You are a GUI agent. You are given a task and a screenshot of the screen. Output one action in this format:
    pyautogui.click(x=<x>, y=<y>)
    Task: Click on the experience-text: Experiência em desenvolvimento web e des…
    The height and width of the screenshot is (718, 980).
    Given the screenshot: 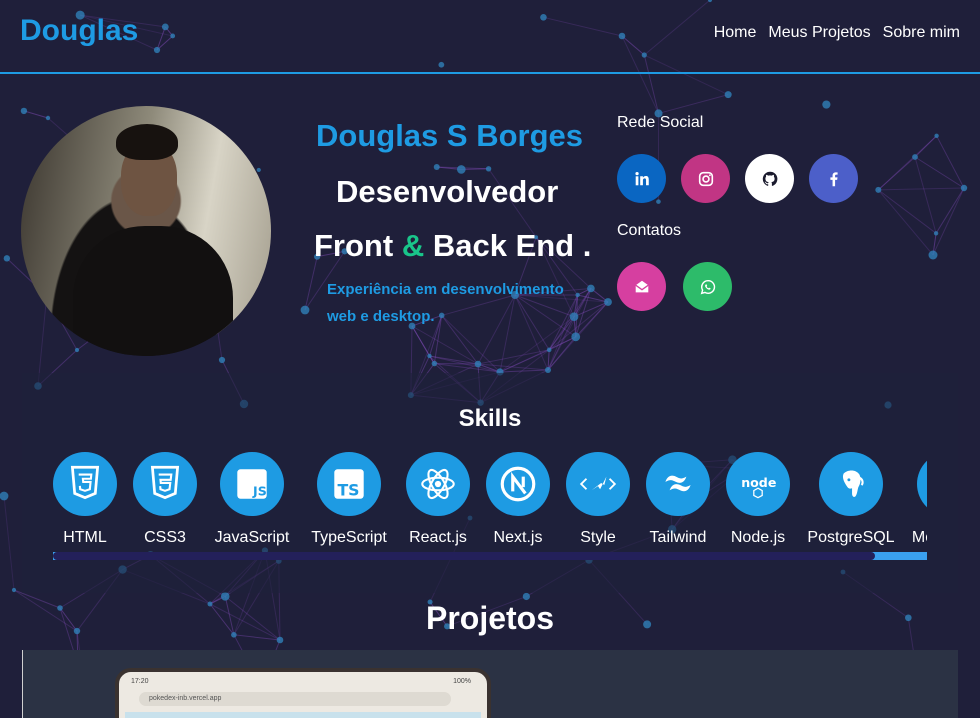 What is the action you would take?
    pyautogui.click(x=445, y=303)
    